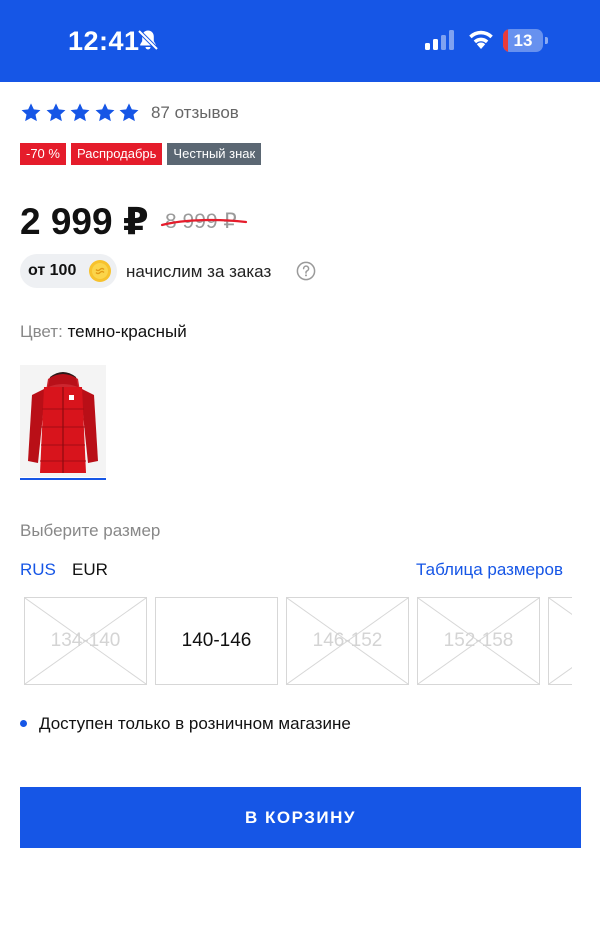  What do you see at coordinates (90, 570) in the screenshot?
I see `size-system-eur: EUR` at bounding box center [90, 570].